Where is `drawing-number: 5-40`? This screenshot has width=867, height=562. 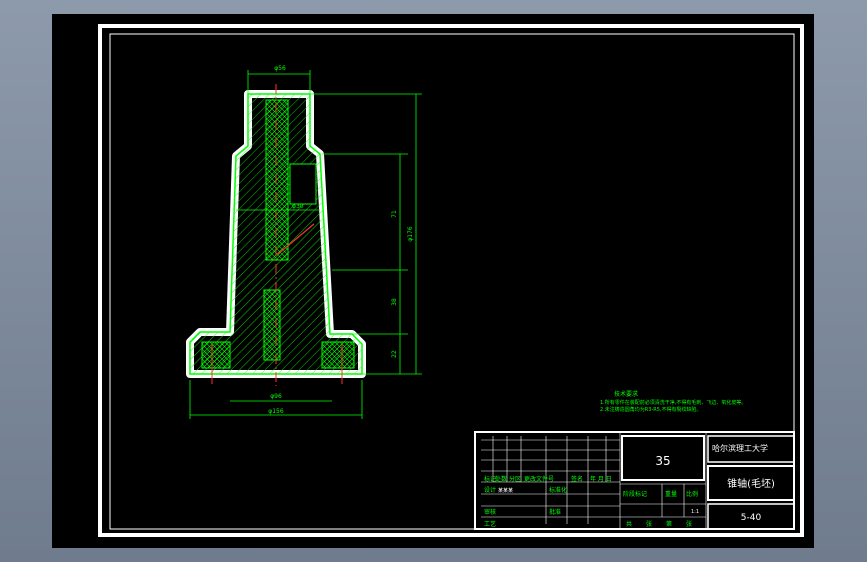 drawing-number: 5-40 is located at coordinates (751, 518).